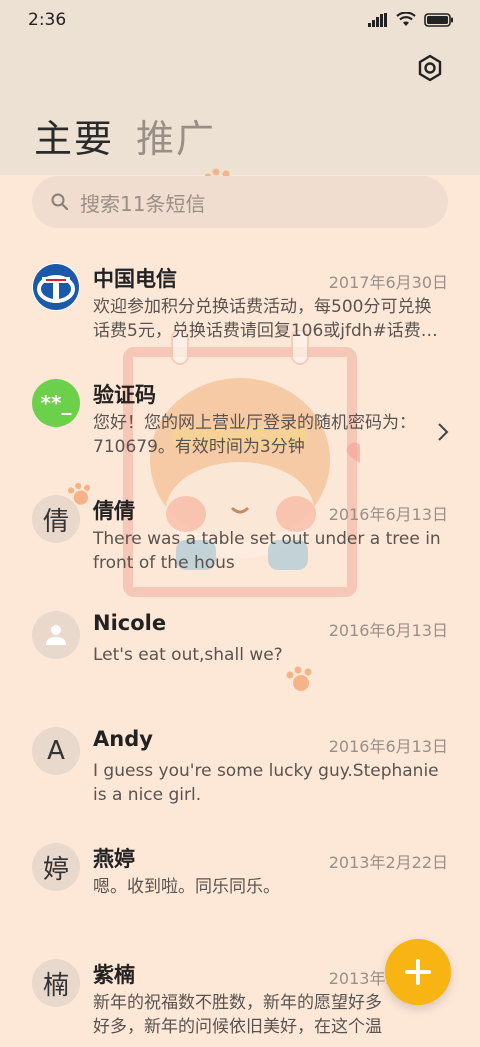 The height and width of the screenshot is (1047, 480). I want to click on tab-promotions: 推广, so click(176, 135).